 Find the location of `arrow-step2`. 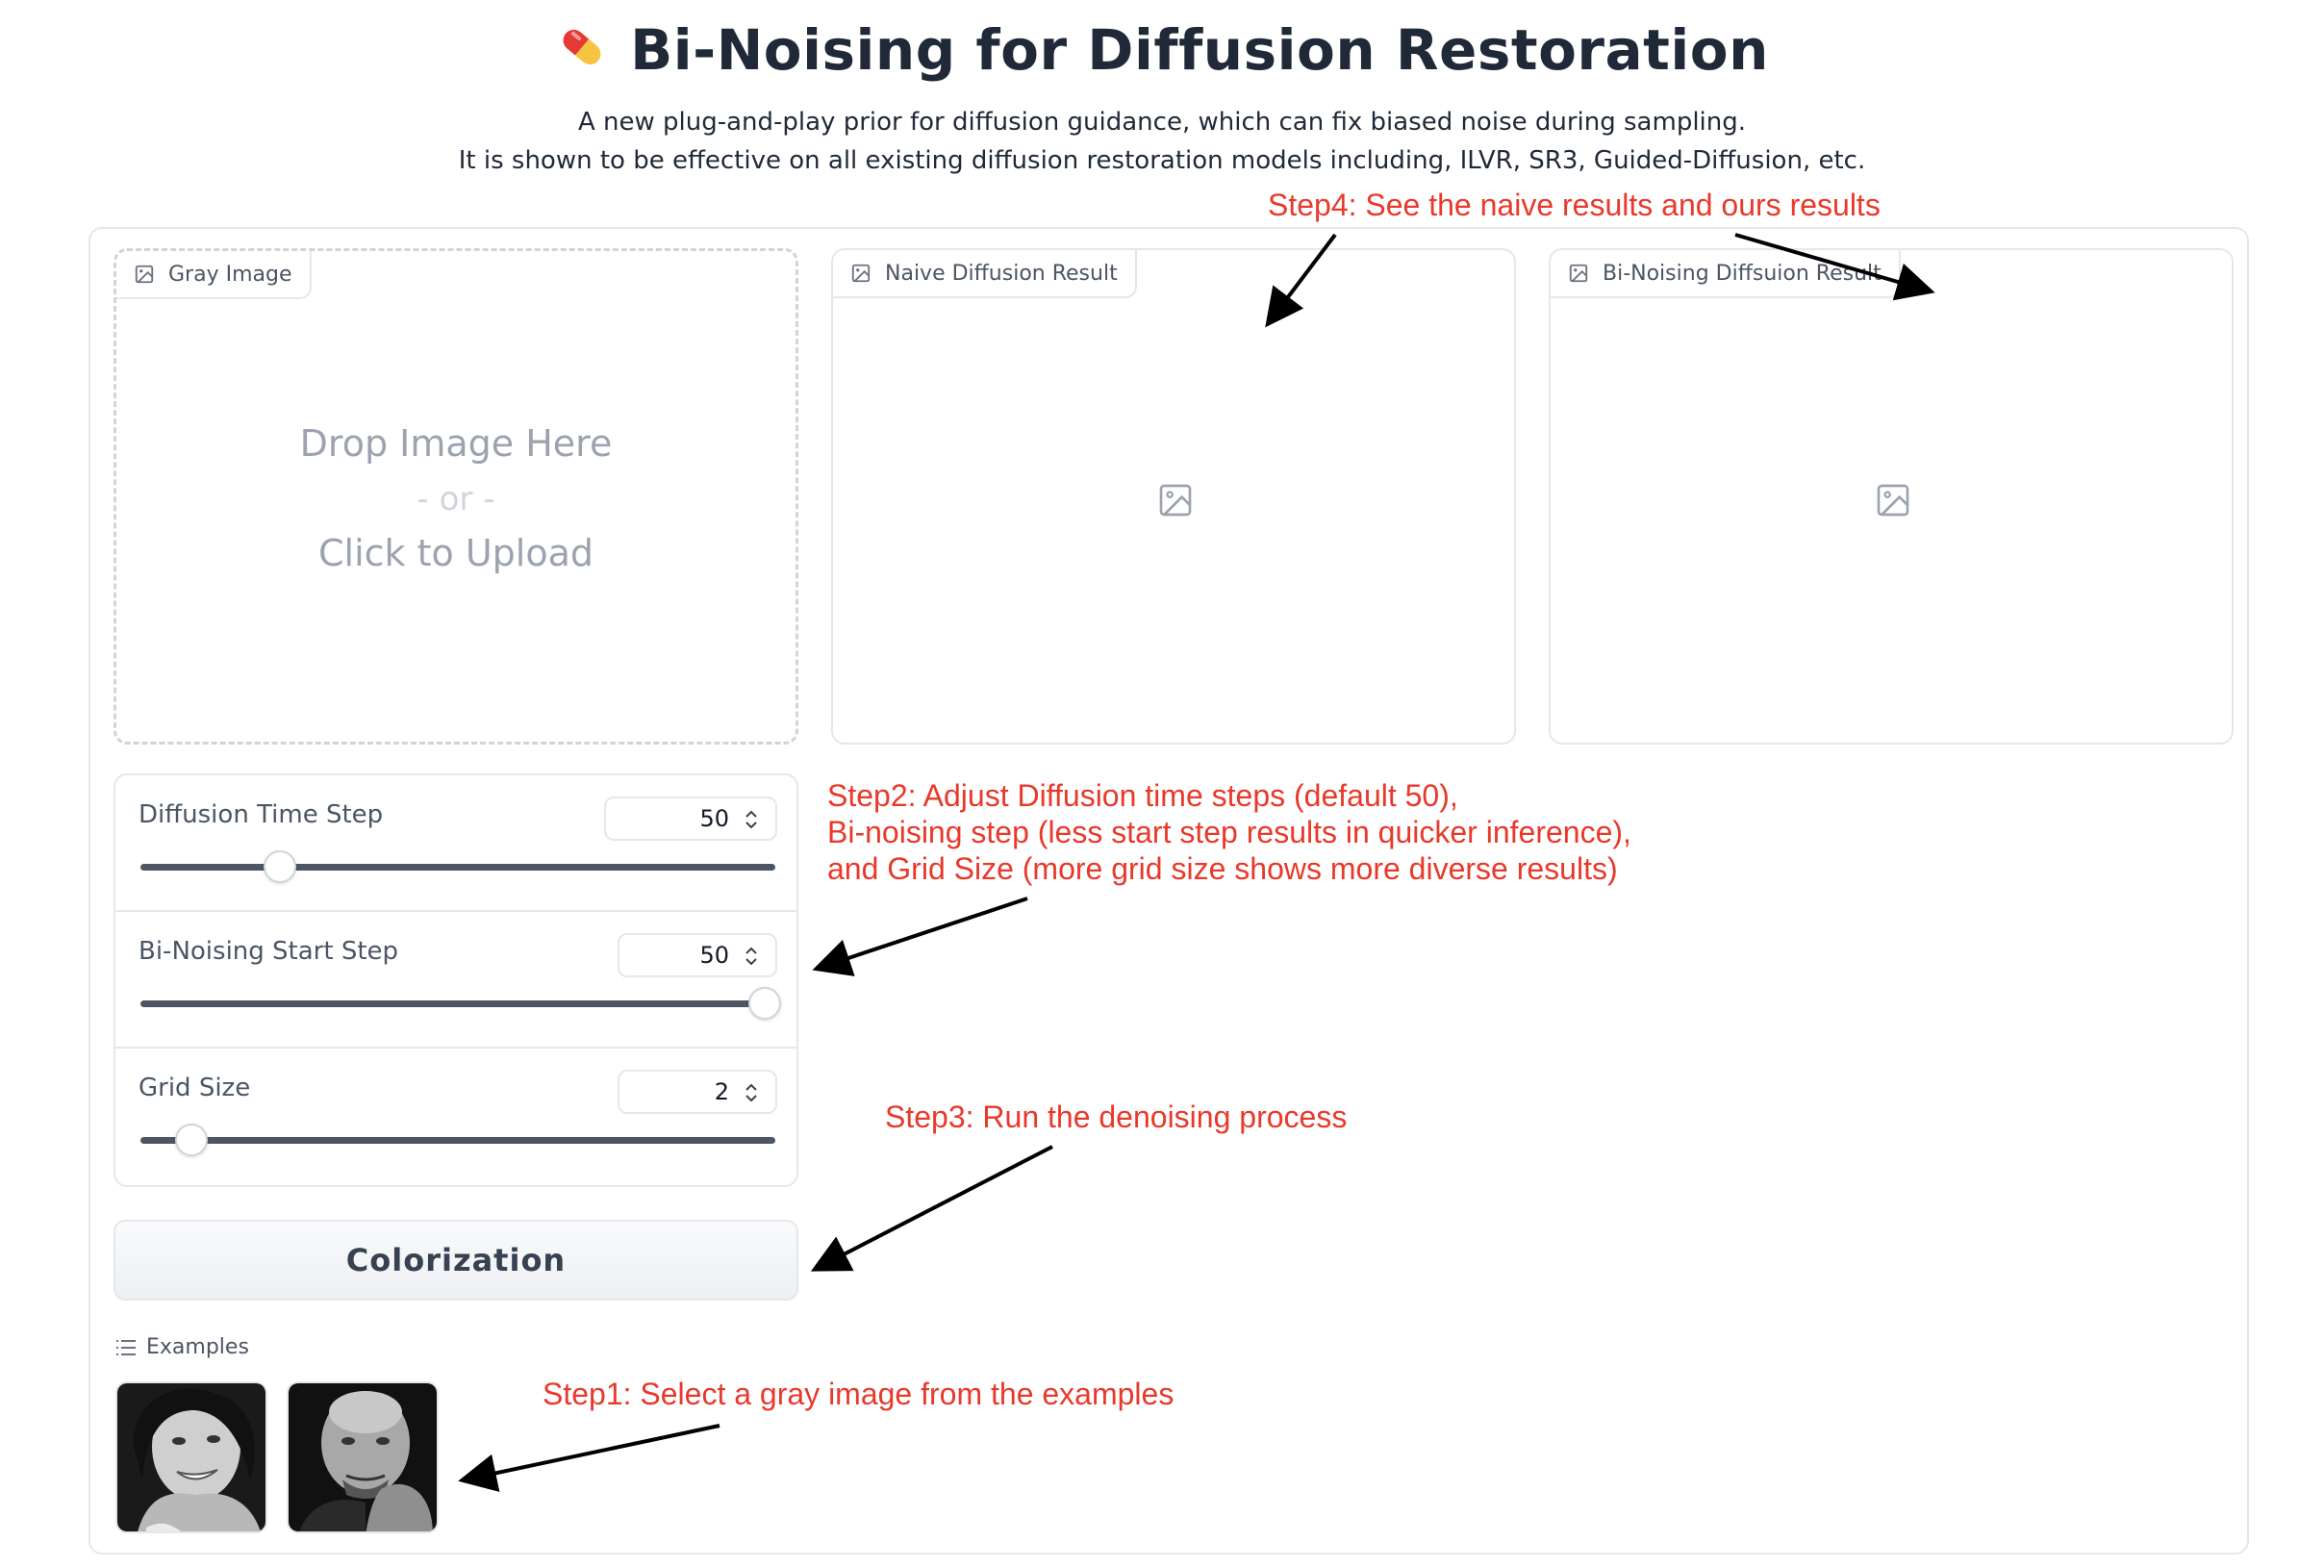

arrow-step2 is located at coordinates (920, 936).